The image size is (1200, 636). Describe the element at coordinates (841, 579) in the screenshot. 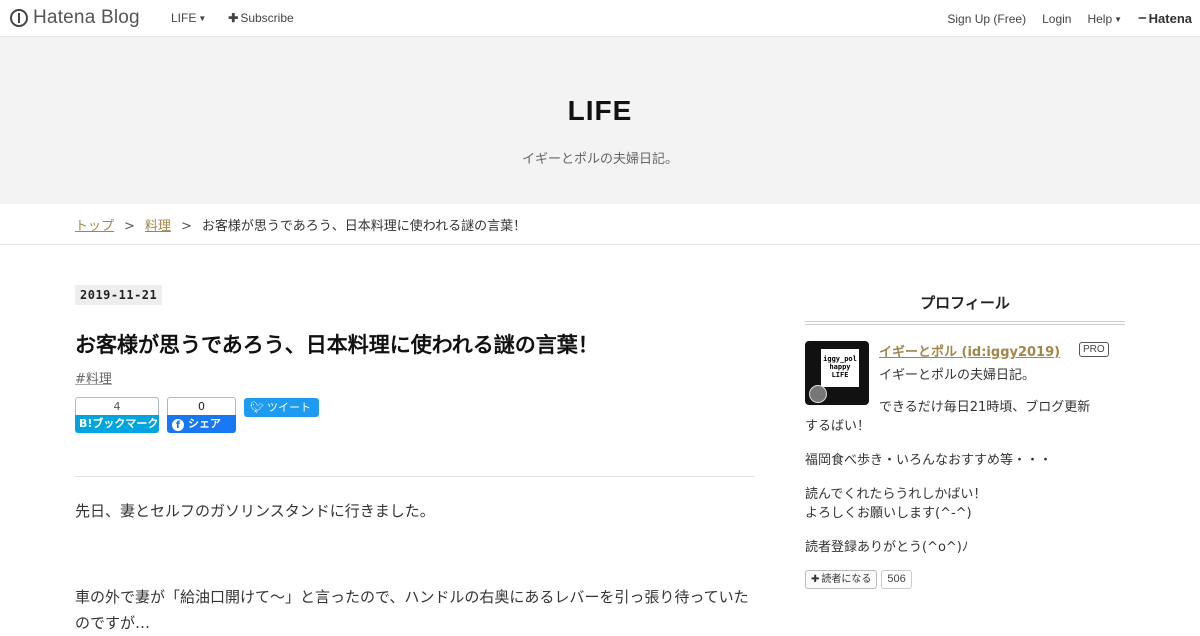

I see `follow-button: ✚ 読者になる` at that location.